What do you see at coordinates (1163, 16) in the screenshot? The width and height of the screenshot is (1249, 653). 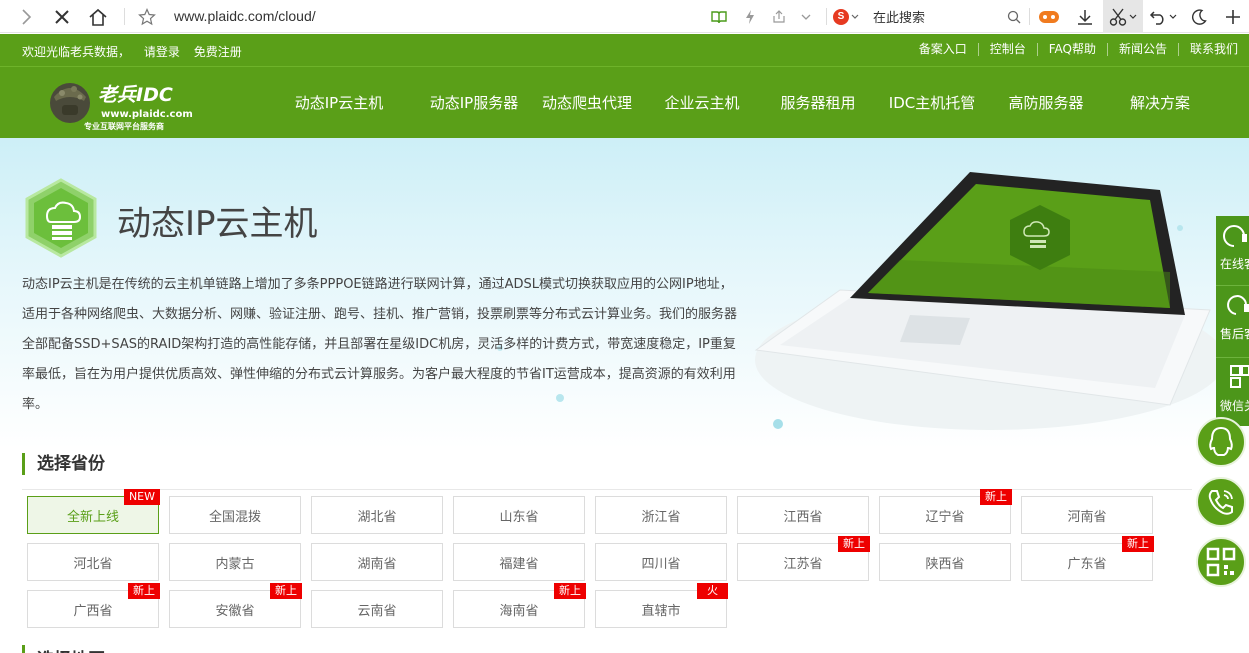 I see `undo-icon` at bounding box center [1163, 16].